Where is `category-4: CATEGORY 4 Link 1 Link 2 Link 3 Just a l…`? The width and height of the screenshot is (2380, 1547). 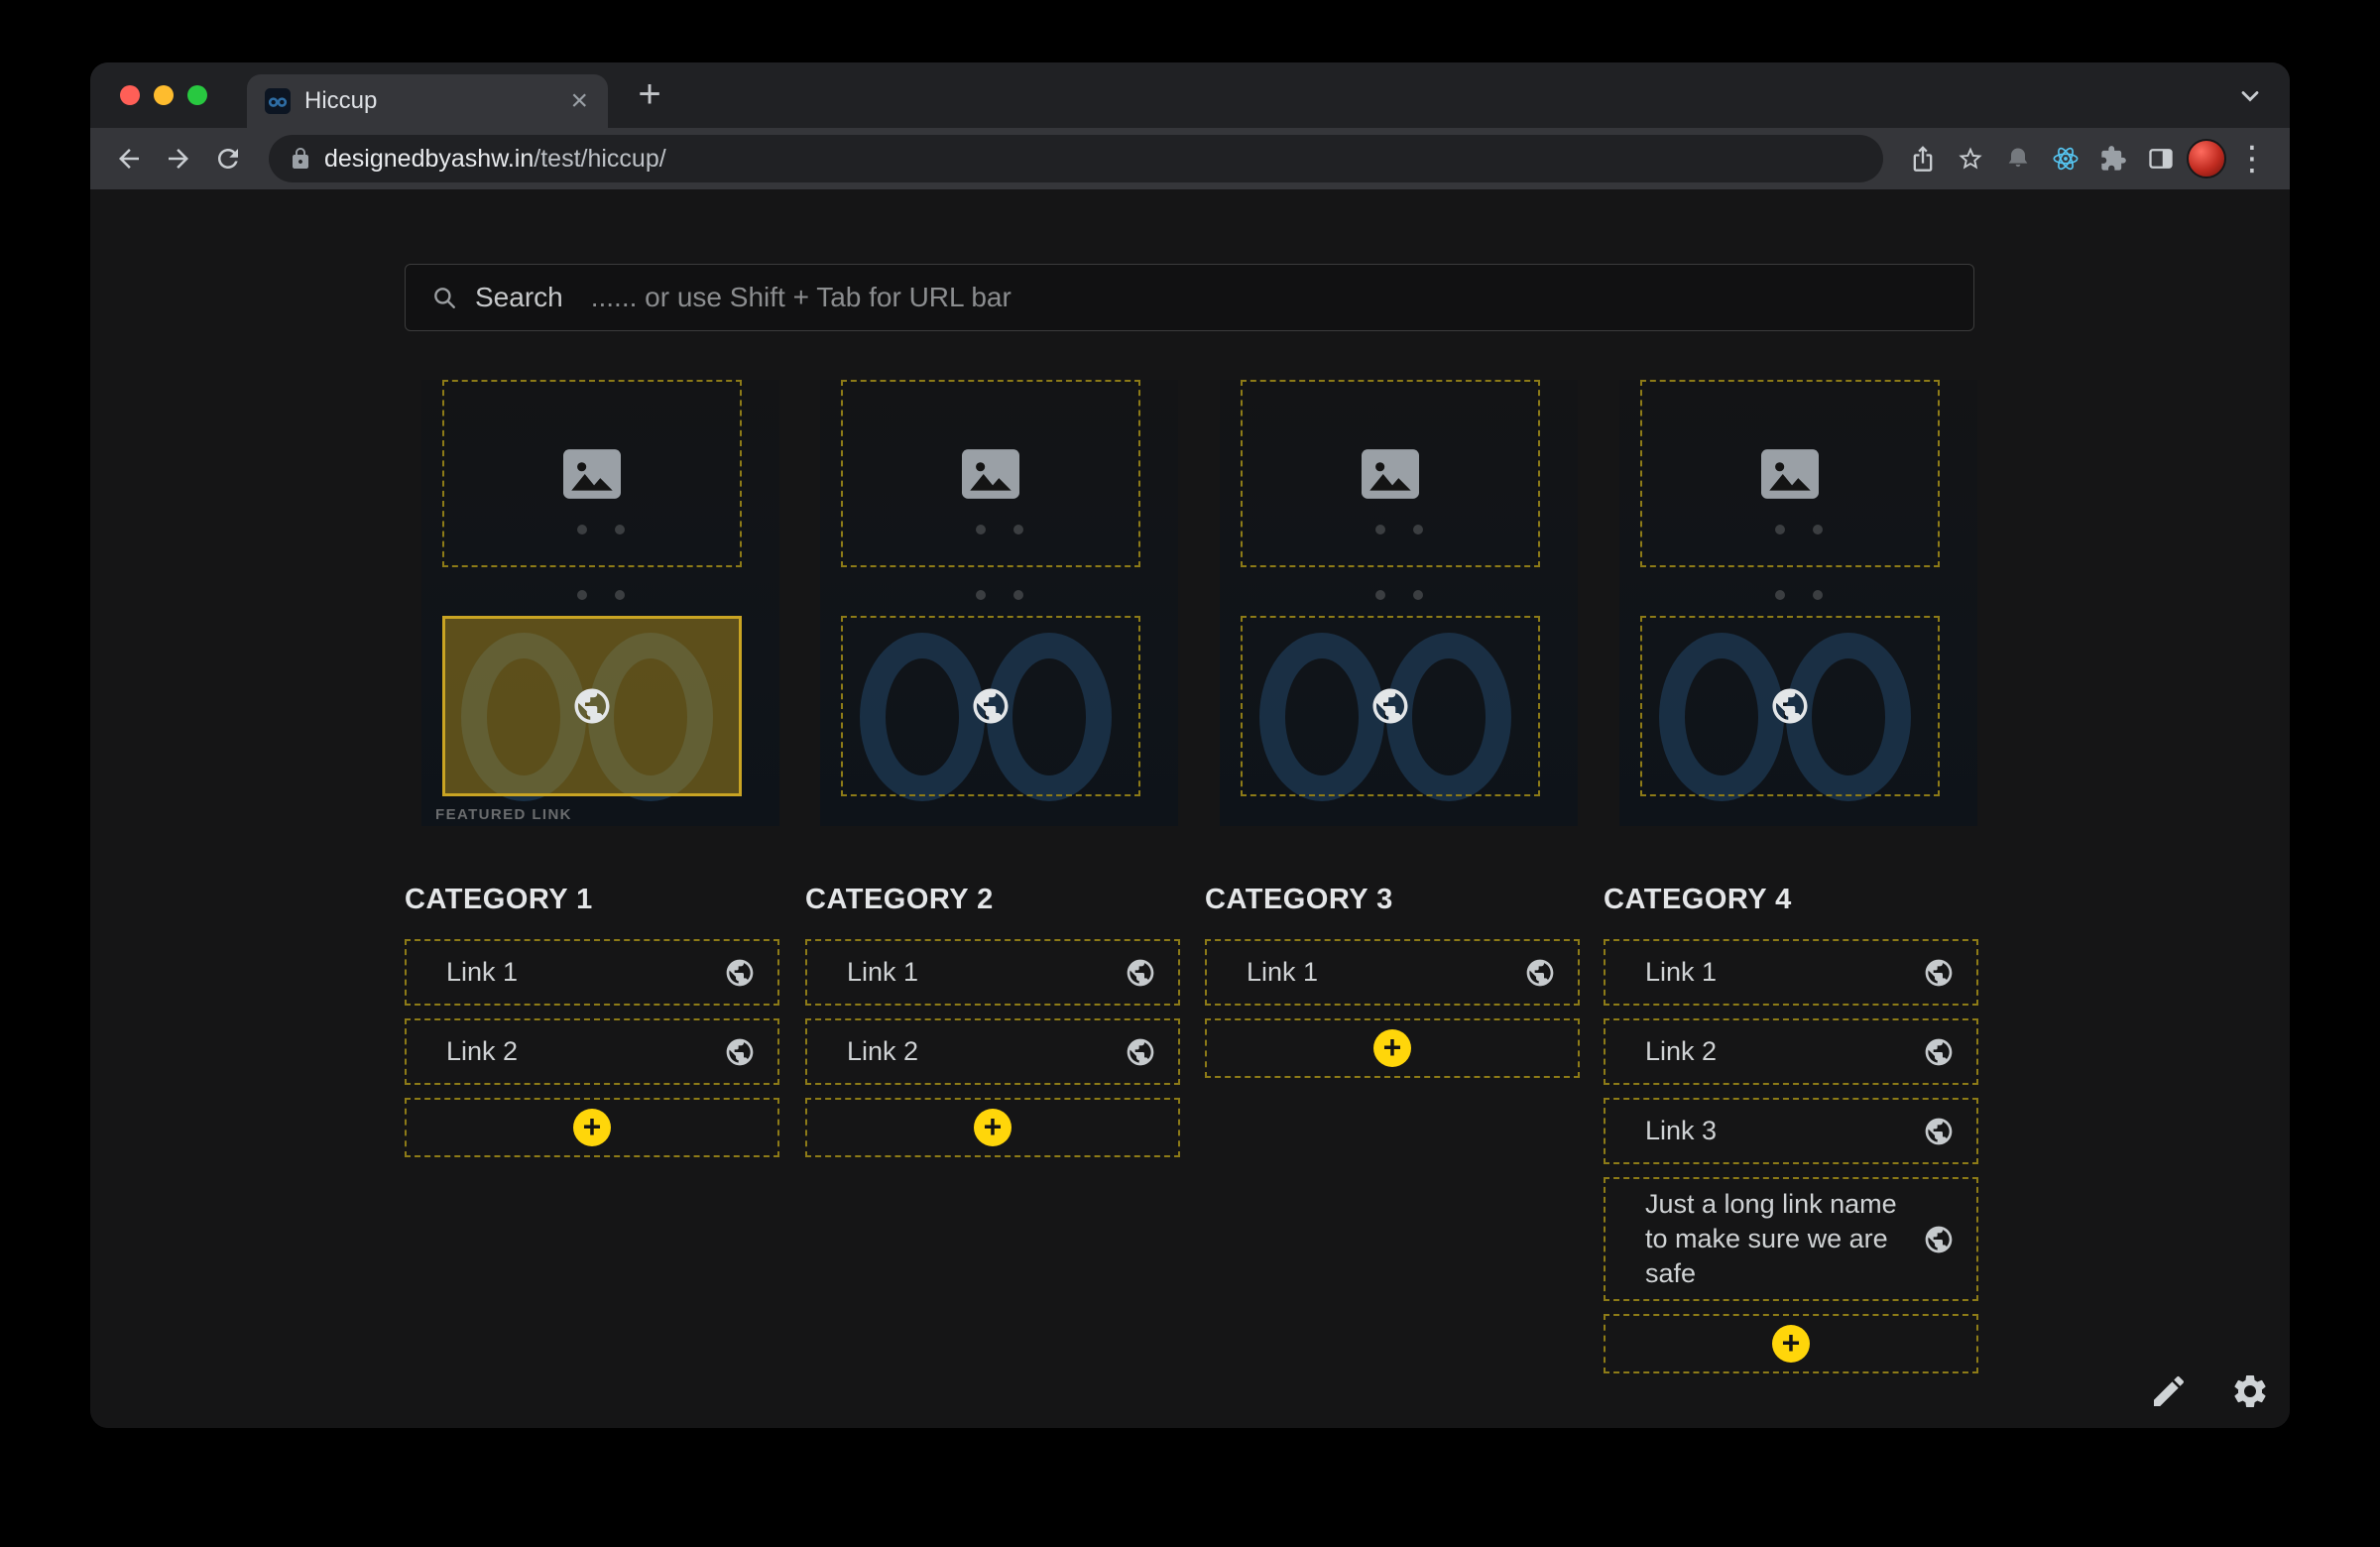 category-4: CATEGORY 4 Link 1 Link 2 Link 3 Just a l… is located at coordinates (1791, 1129).